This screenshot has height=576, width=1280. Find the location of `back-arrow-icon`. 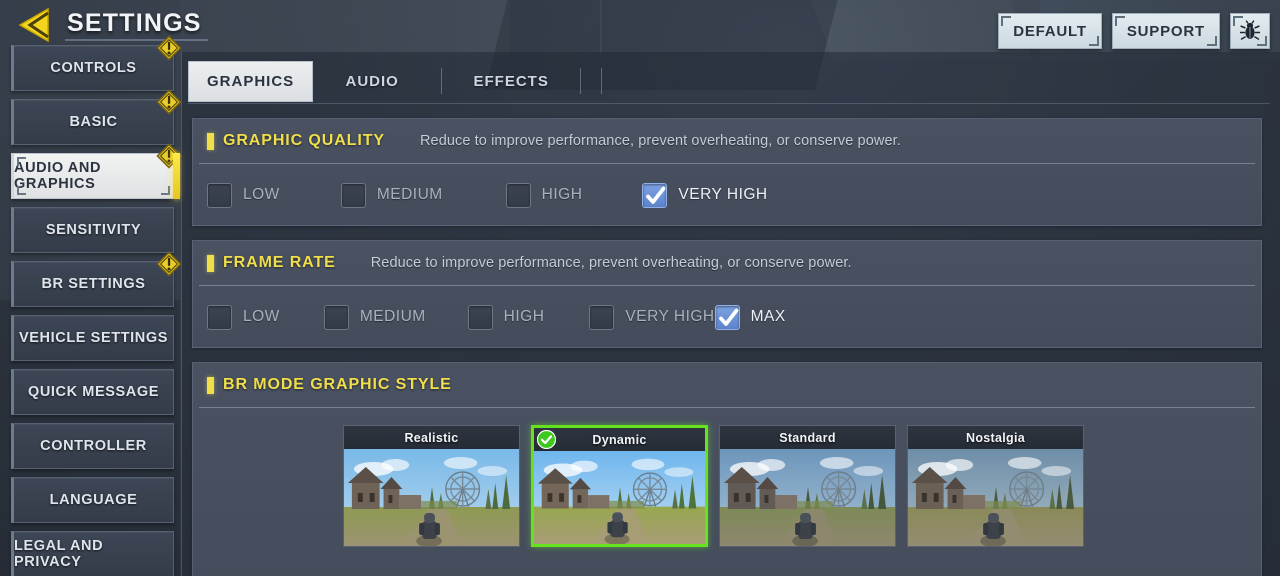

back-arrow-icon is located at coordinates (35, 25).